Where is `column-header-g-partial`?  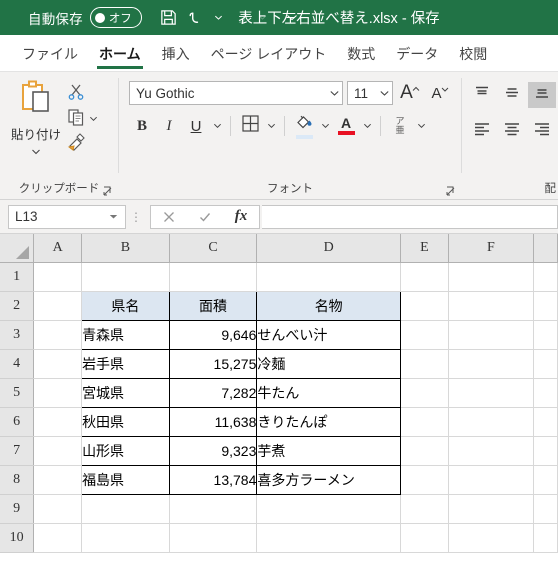
column-header-g-partial is located at coordinates (545, 248).